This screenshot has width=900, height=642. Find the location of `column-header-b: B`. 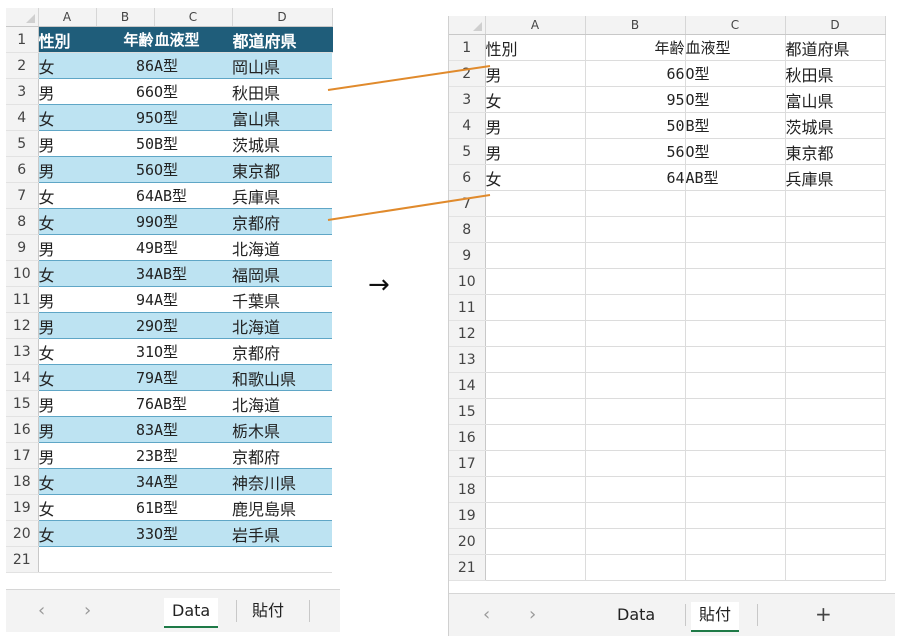

column-header-b: B is located at coordinates (635, 25).